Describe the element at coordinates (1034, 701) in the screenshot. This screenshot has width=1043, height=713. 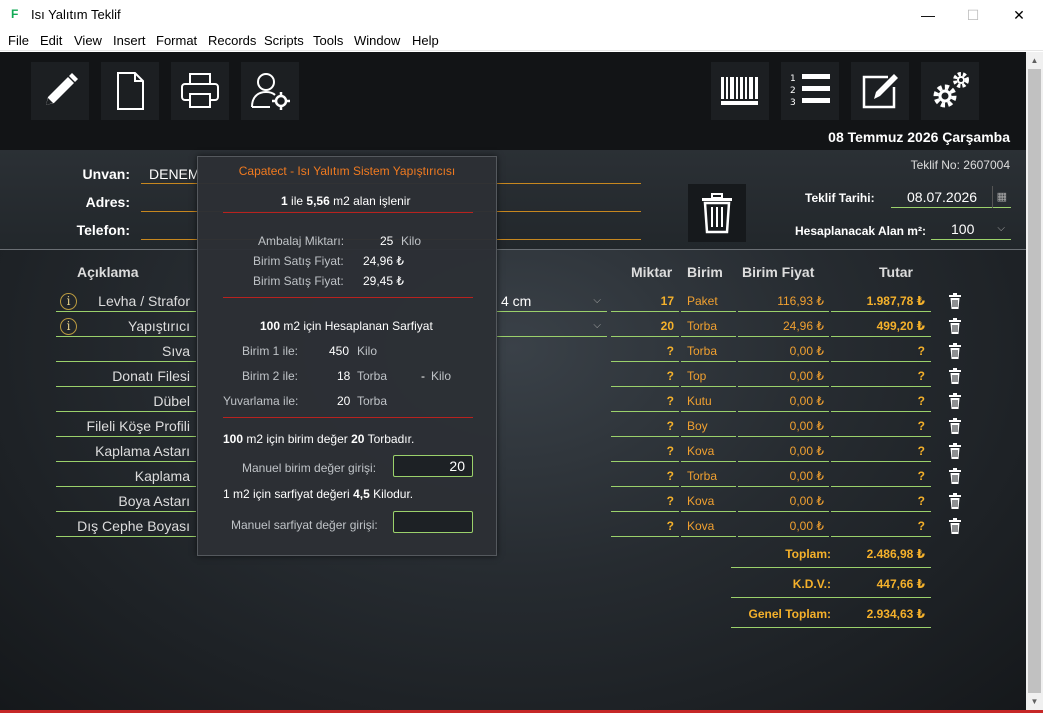
I see `scroll-down-arrow: ▼` at that location.